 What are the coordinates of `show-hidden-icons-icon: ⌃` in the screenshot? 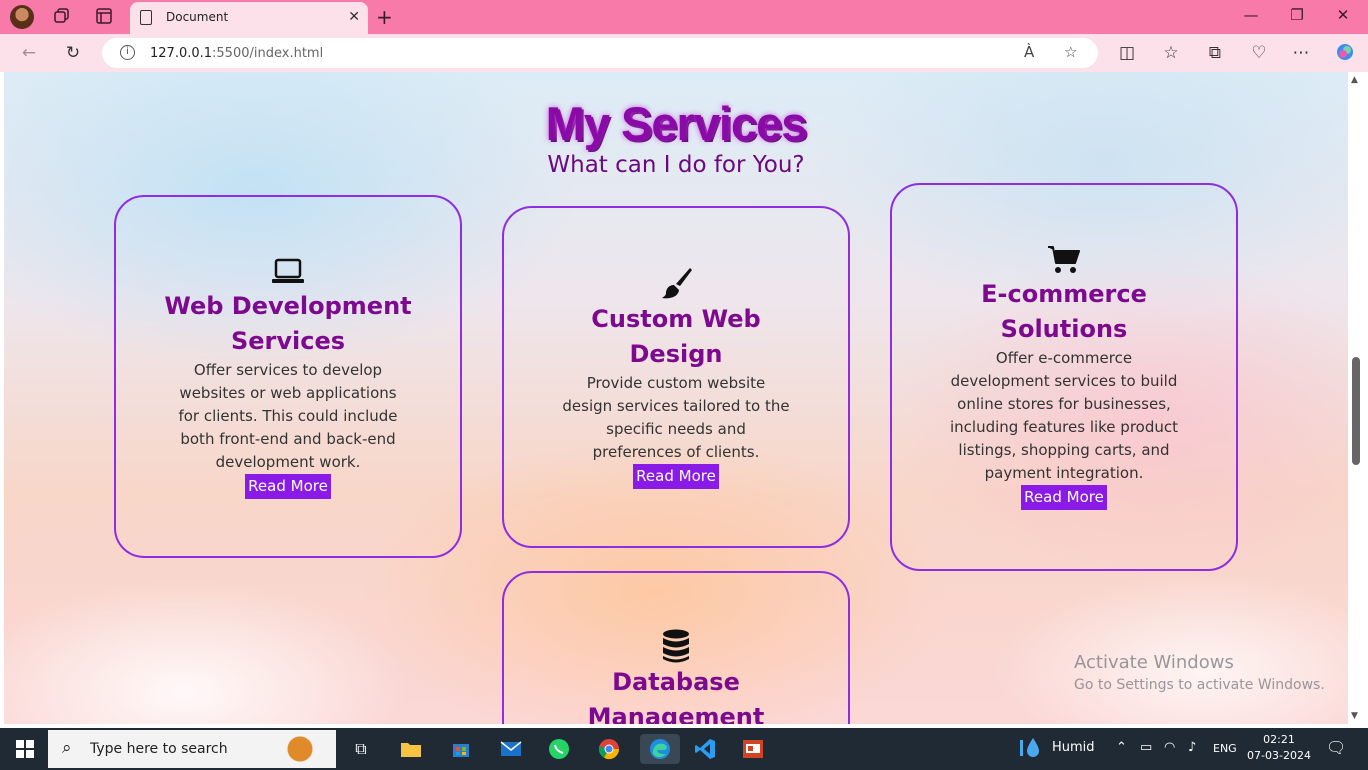 It's located at (1121, 747).